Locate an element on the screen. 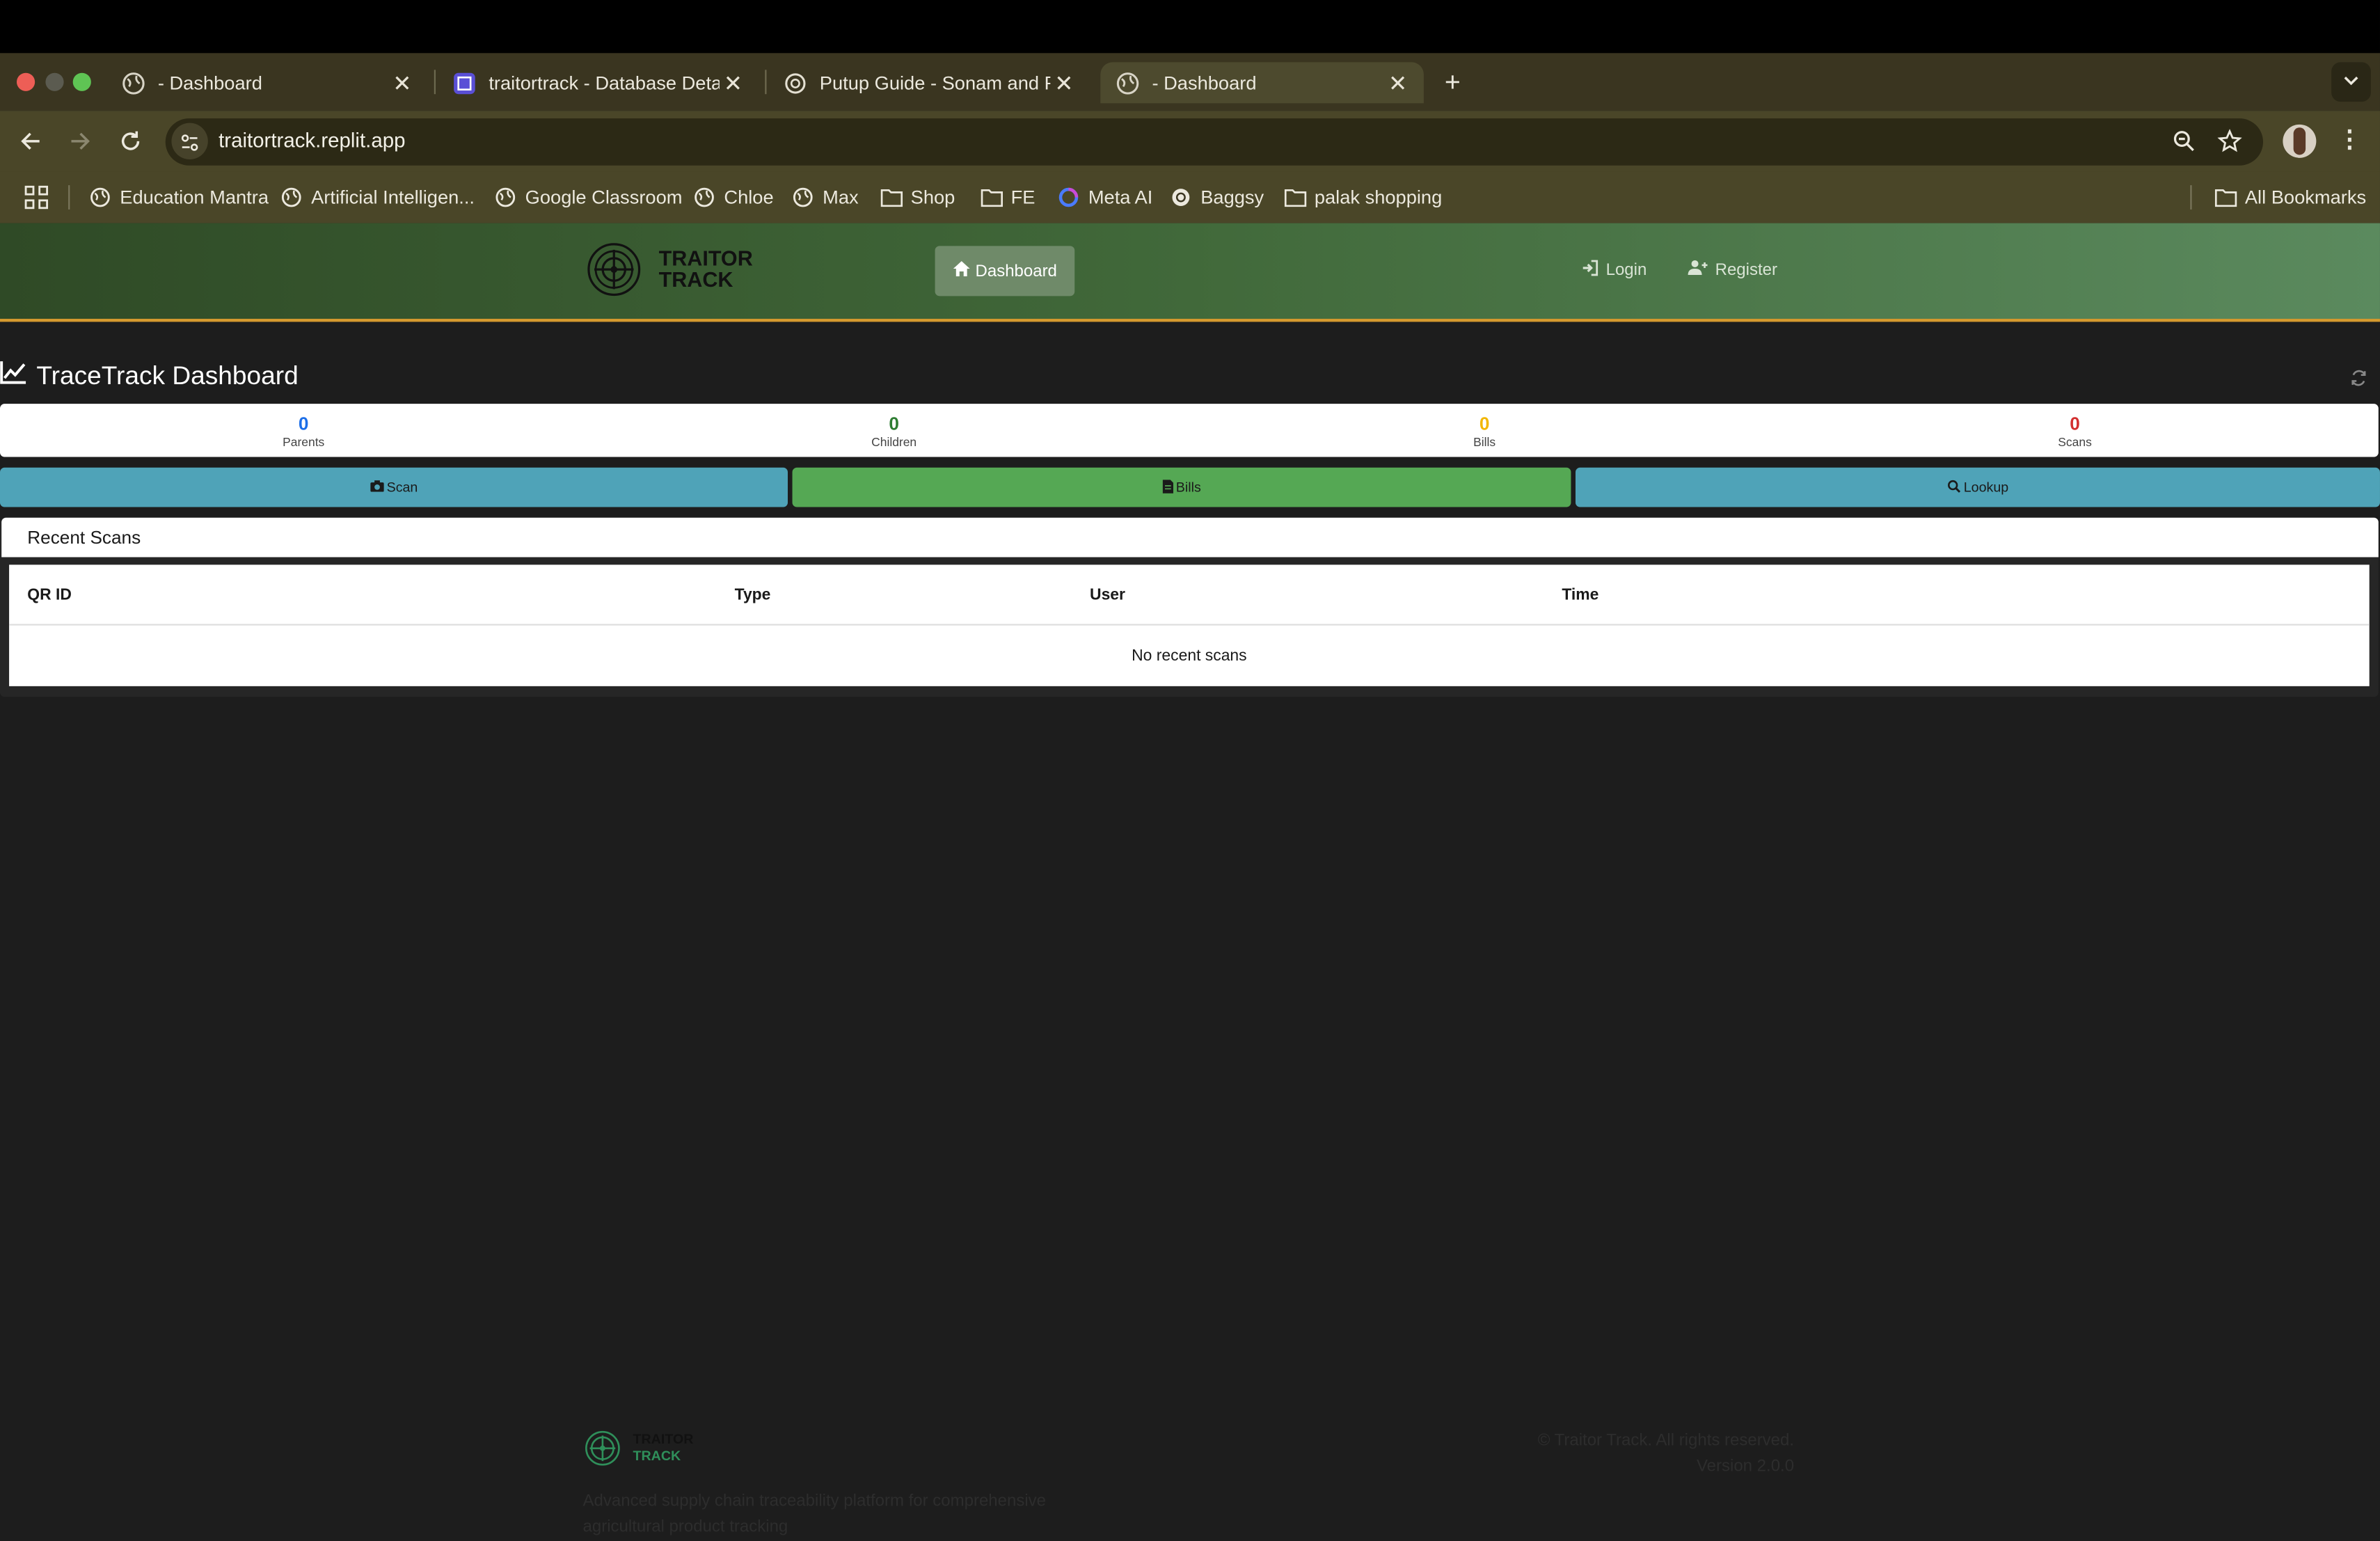  browser-tab-3: Putup Guide - Sonam and Rhea ✕ is located at coordinates (929, 82).